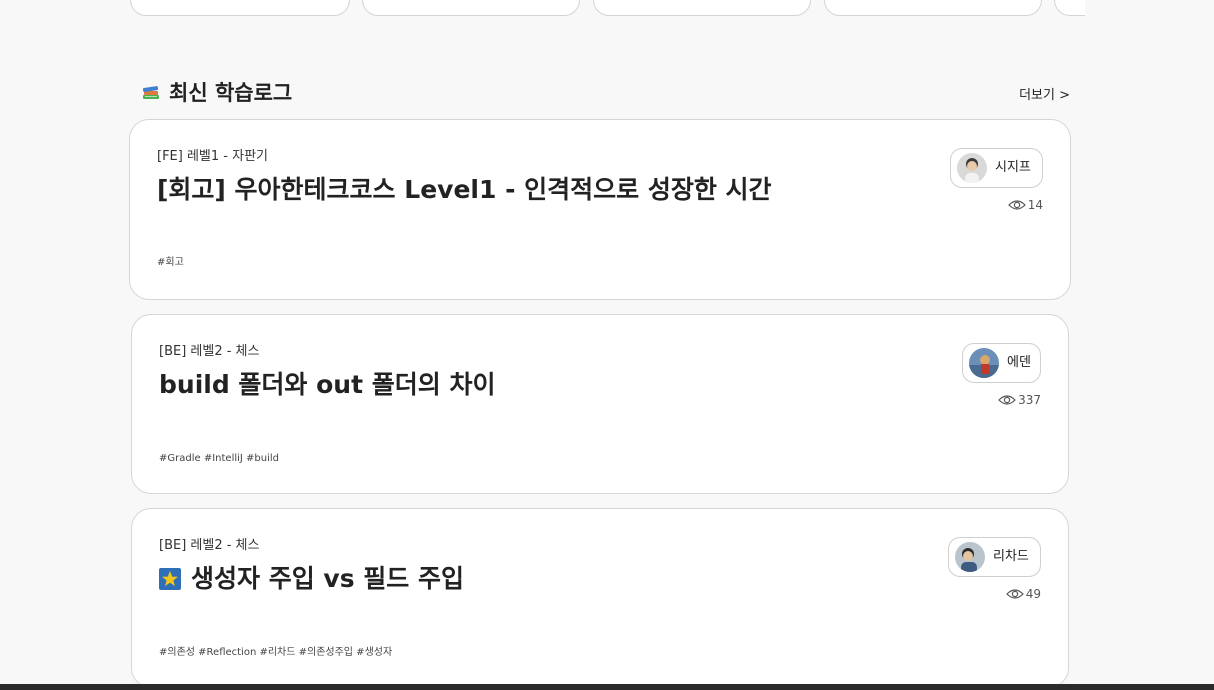 Image resolution: width=1214 pixels, height=690 pixels. What do you see at coordinates (1011, 556) in the screenshot?
I see `author-name: 리차드` at bounding box center [1011, 556].